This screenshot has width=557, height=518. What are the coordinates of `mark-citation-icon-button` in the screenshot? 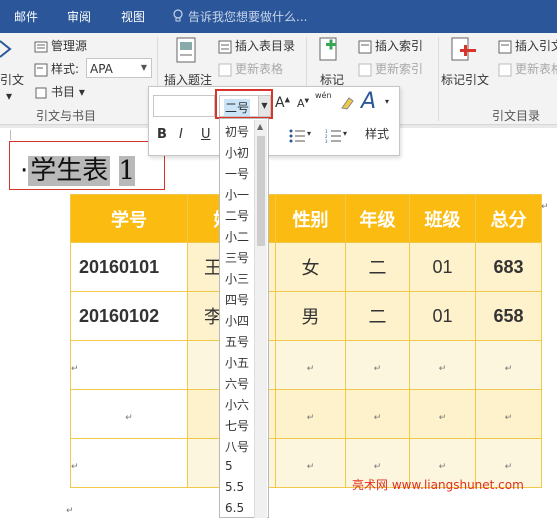 It's located at (464, 51).